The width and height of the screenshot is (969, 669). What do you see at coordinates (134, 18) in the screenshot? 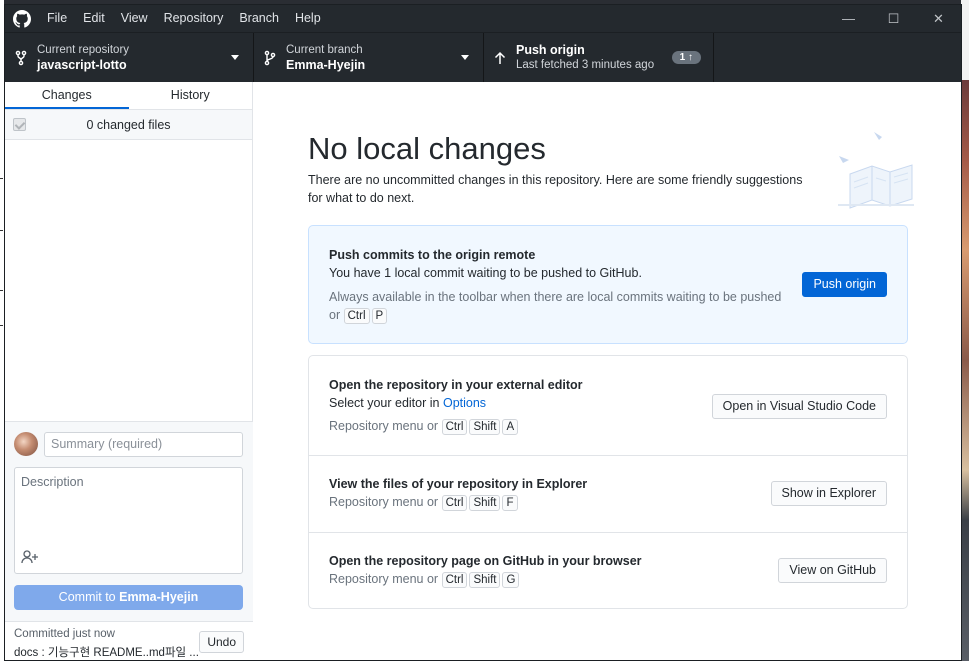
I see `menu-view: View` at bounding box center [134, 18].